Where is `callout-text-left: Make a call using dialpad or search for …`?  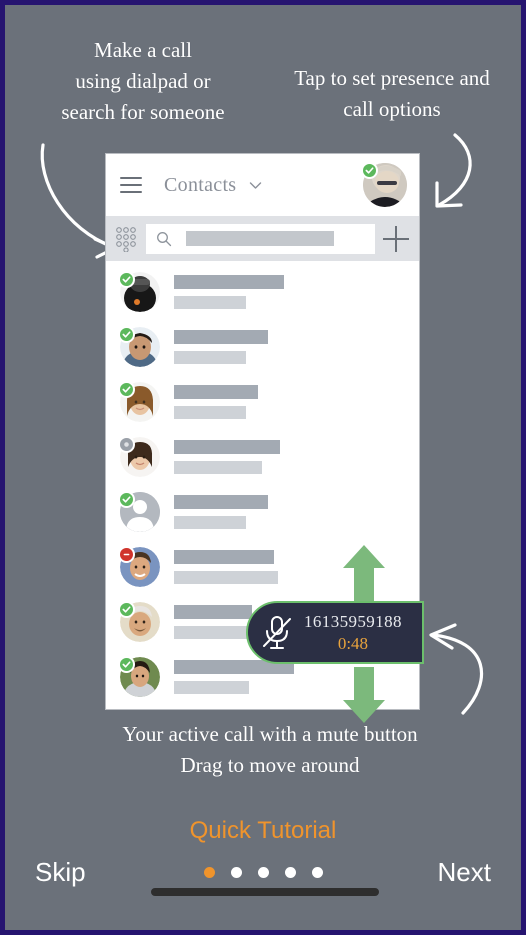 callout-text-left: Make a call using dialpad or search for … is located at coordinates (143, 81).